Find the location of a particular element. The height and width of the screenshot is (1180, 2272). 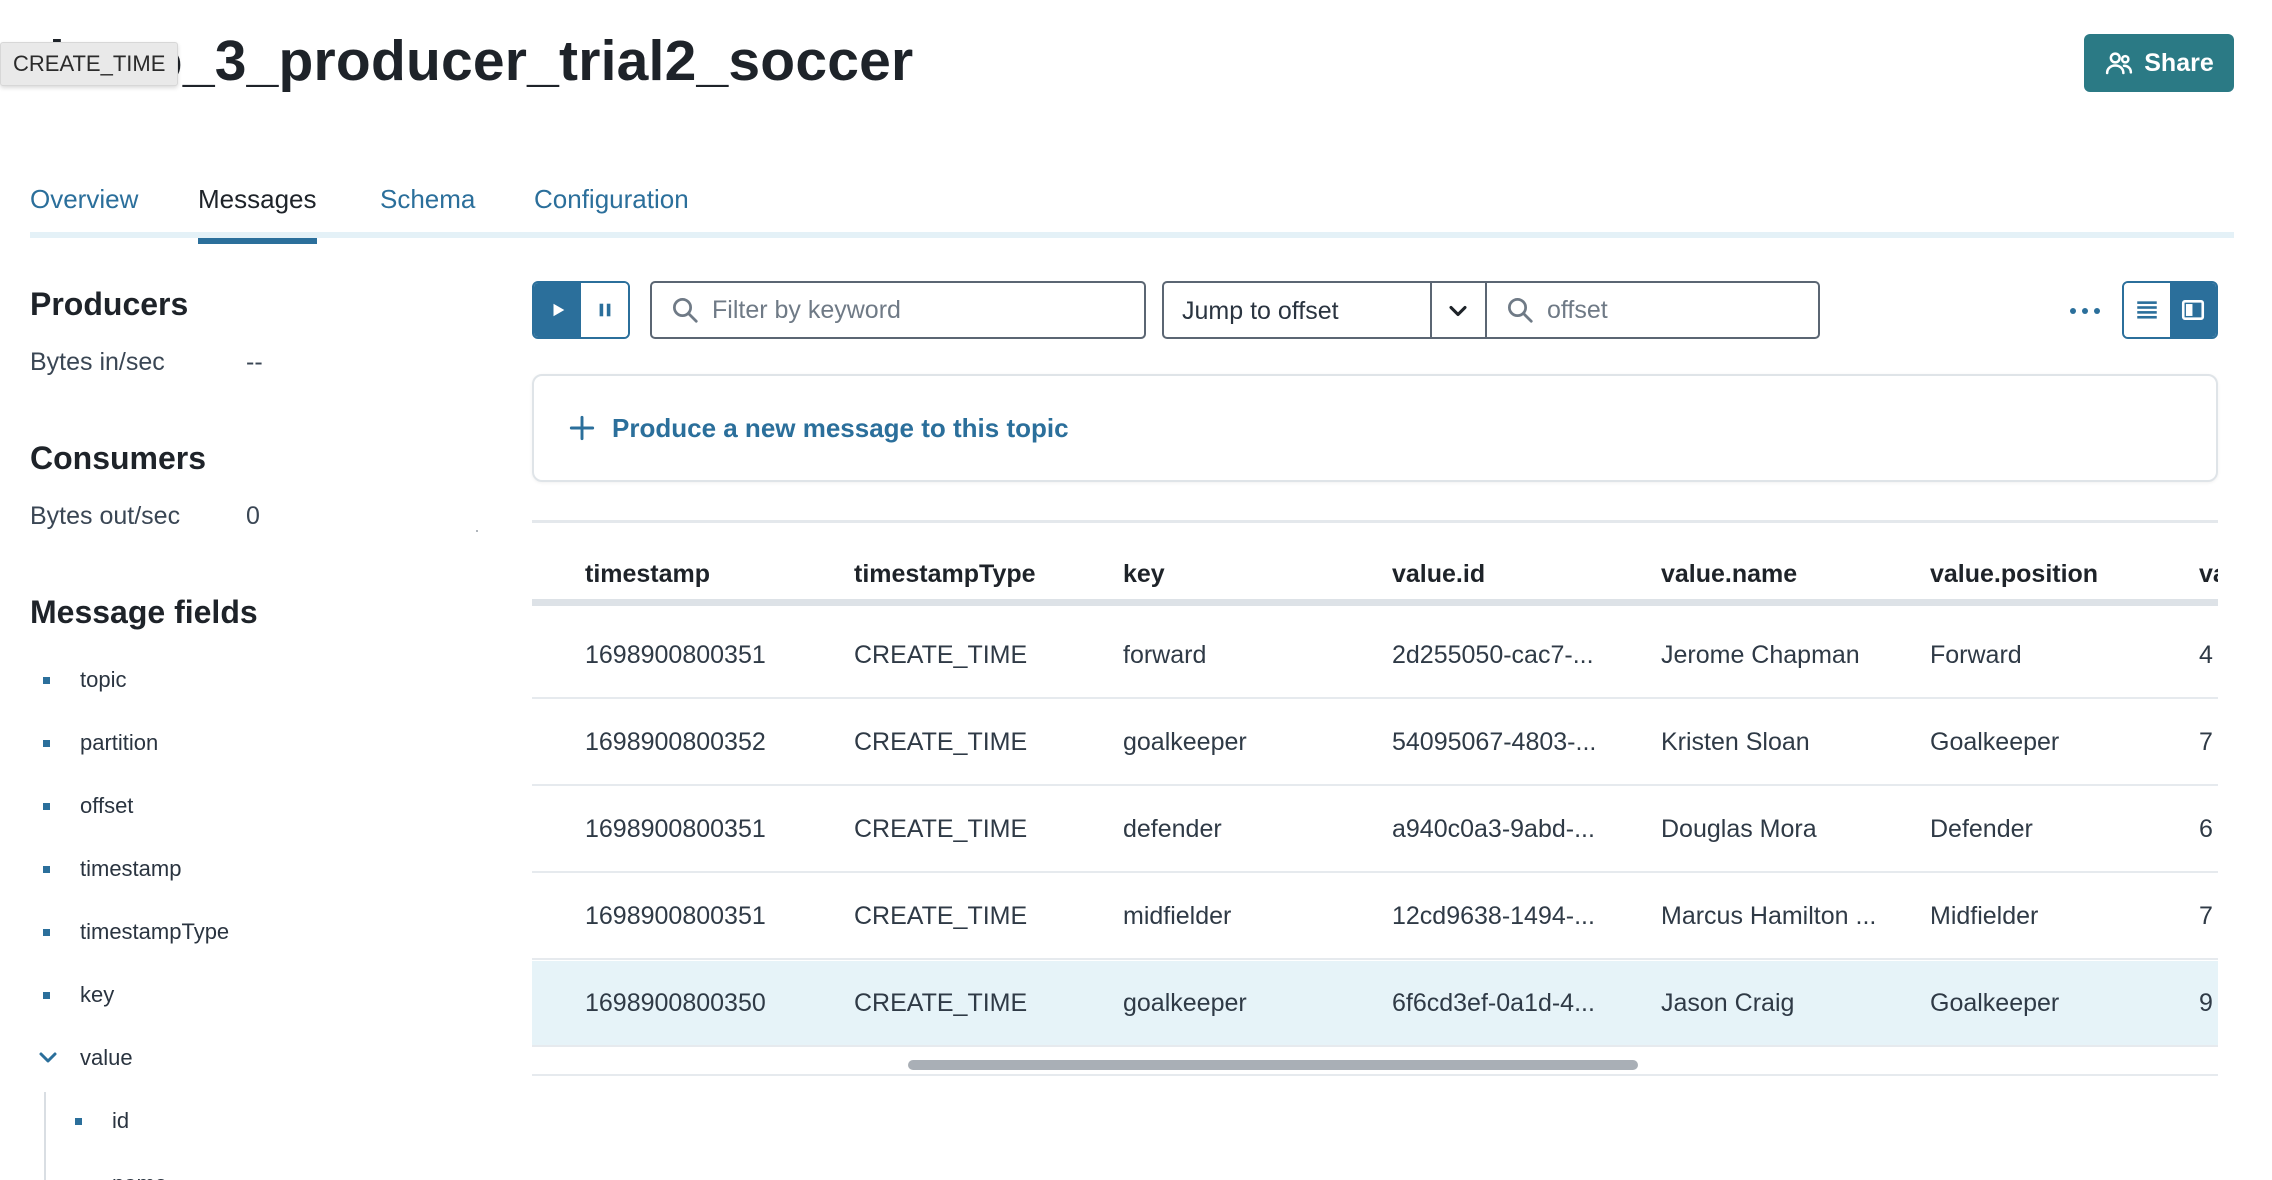

list-icon is located at coordinates (2147, 310).